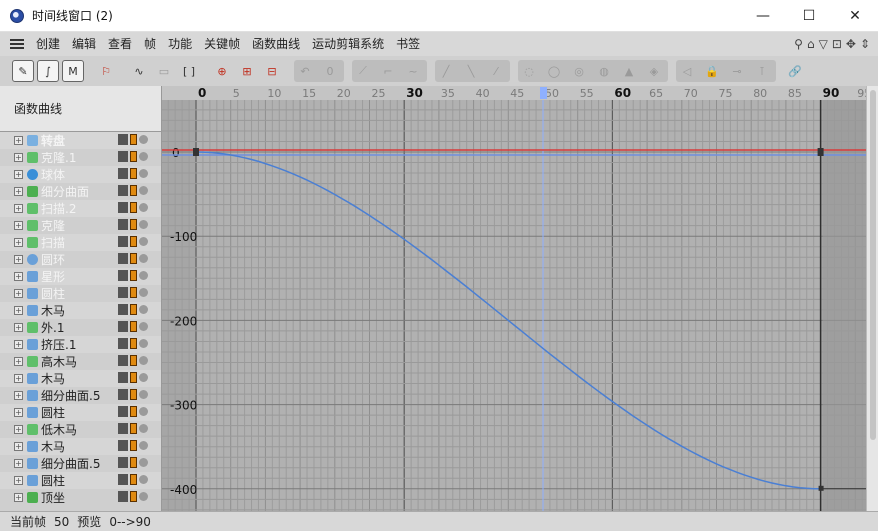  Describe the element at coordinates (798, 44) in the screenshot. I see `search-icon: ⚲` at that location.